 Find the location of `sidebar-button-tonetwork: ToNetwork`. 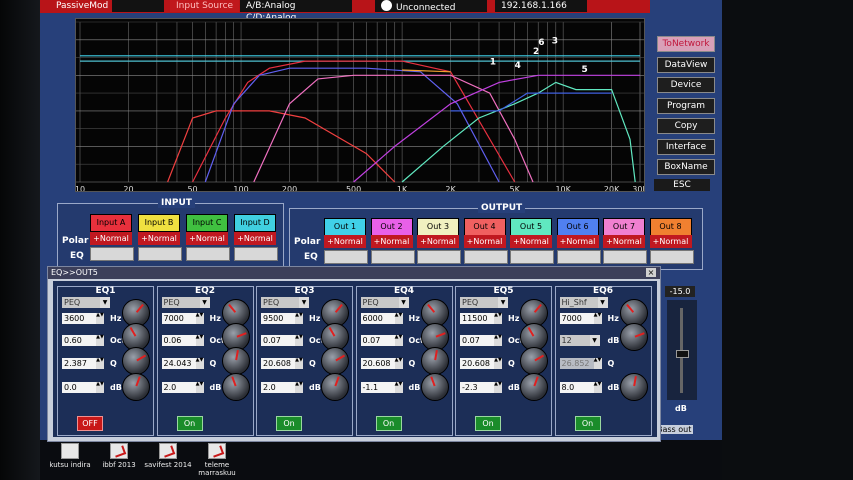

sidebar-button-tonetwork: ToNetwork is located at coordinates (686, 44).